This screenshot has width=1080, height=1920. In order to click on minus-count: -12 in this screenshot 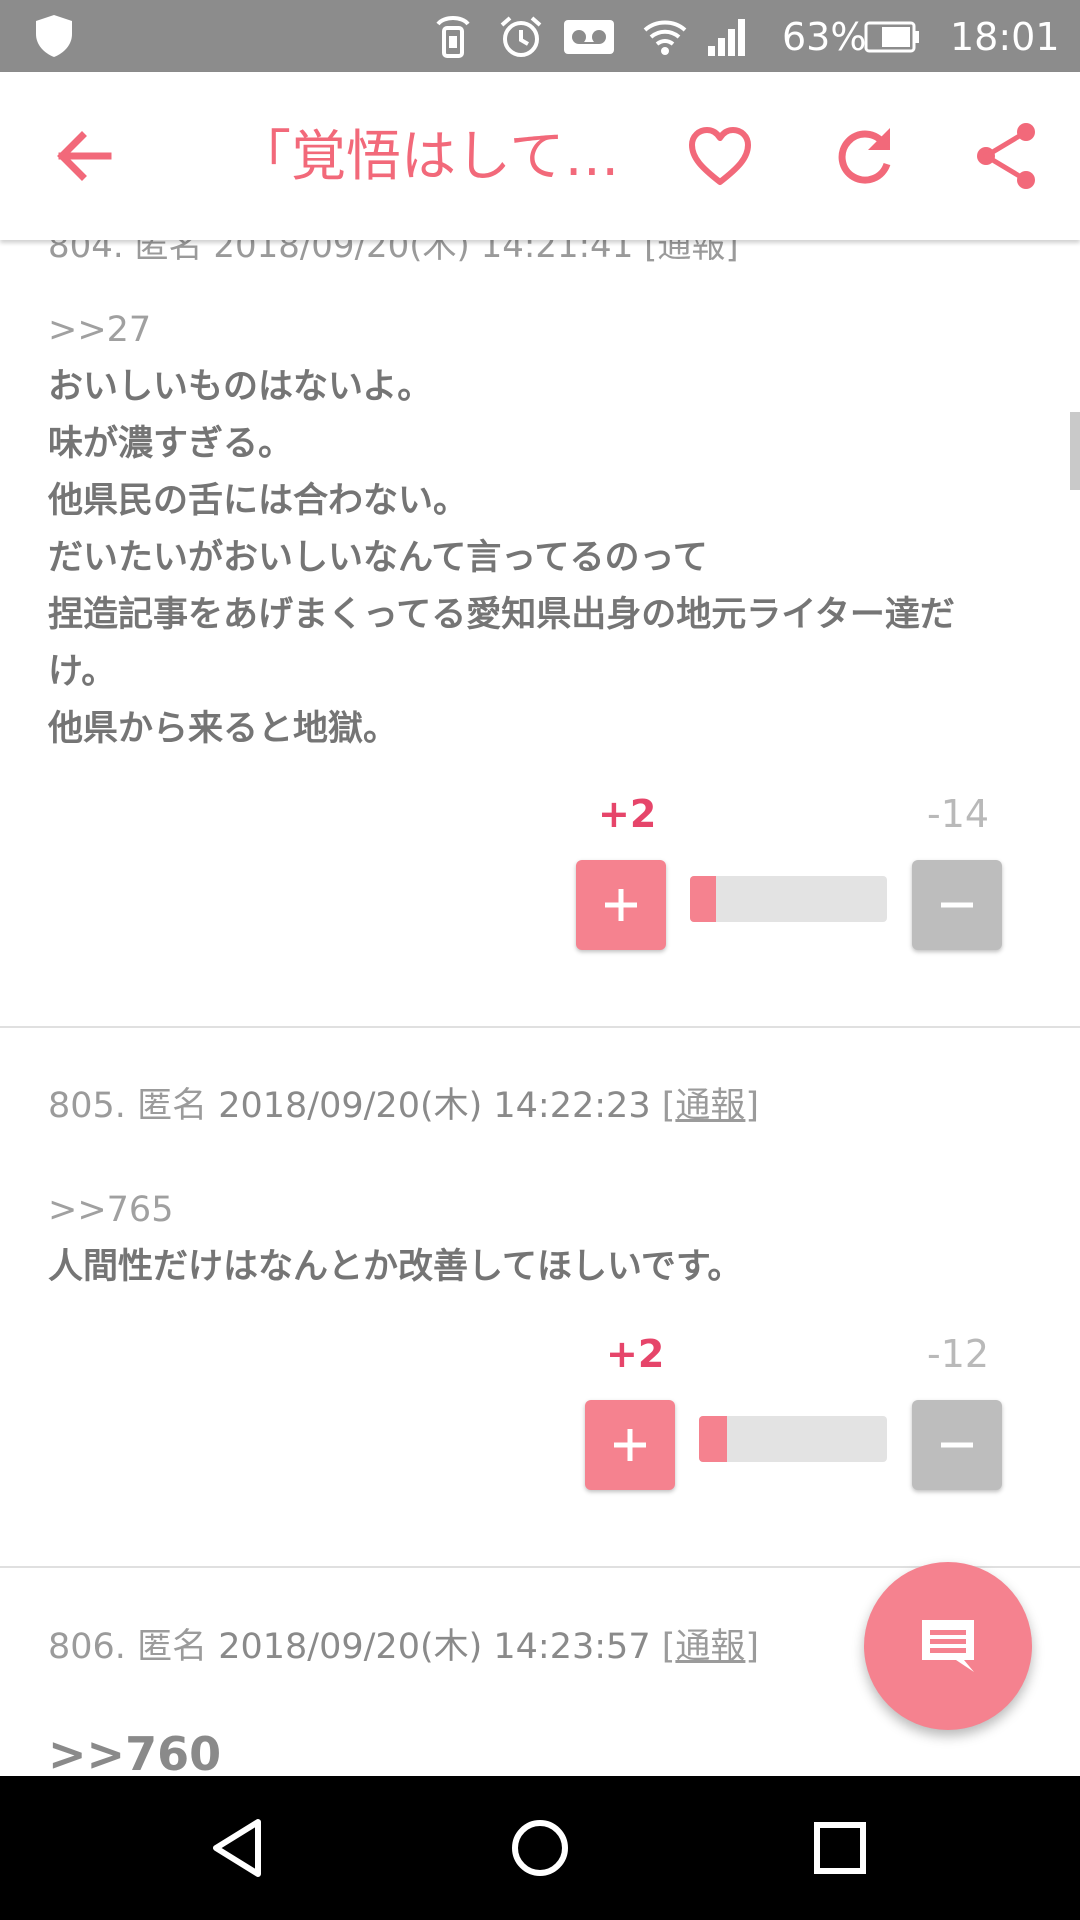, I will do `click(958, 1354)`.